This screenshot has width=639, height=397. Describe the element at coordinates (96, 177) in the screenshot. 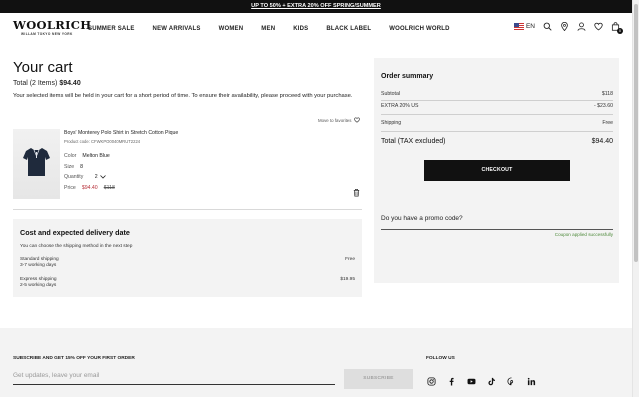

I see `quantity-value: 2` at that location.